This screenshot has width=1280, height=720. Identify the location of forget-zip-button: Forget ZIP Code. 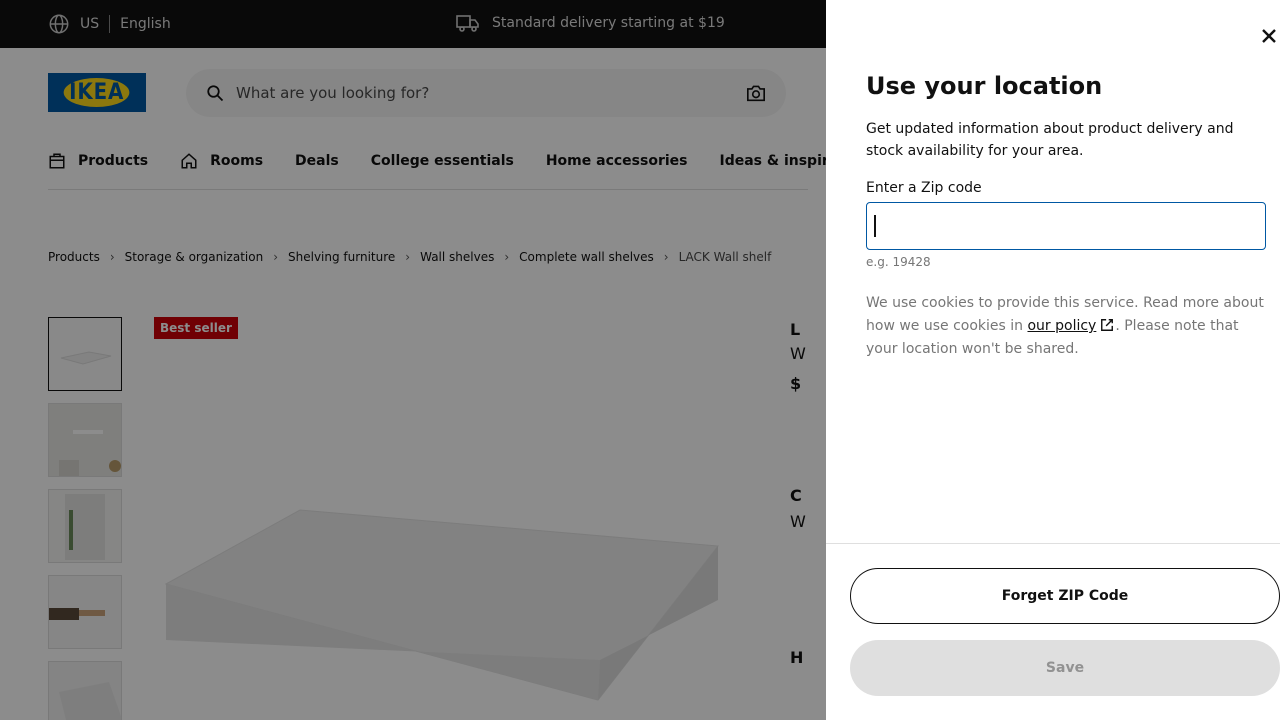
(1065, 596).